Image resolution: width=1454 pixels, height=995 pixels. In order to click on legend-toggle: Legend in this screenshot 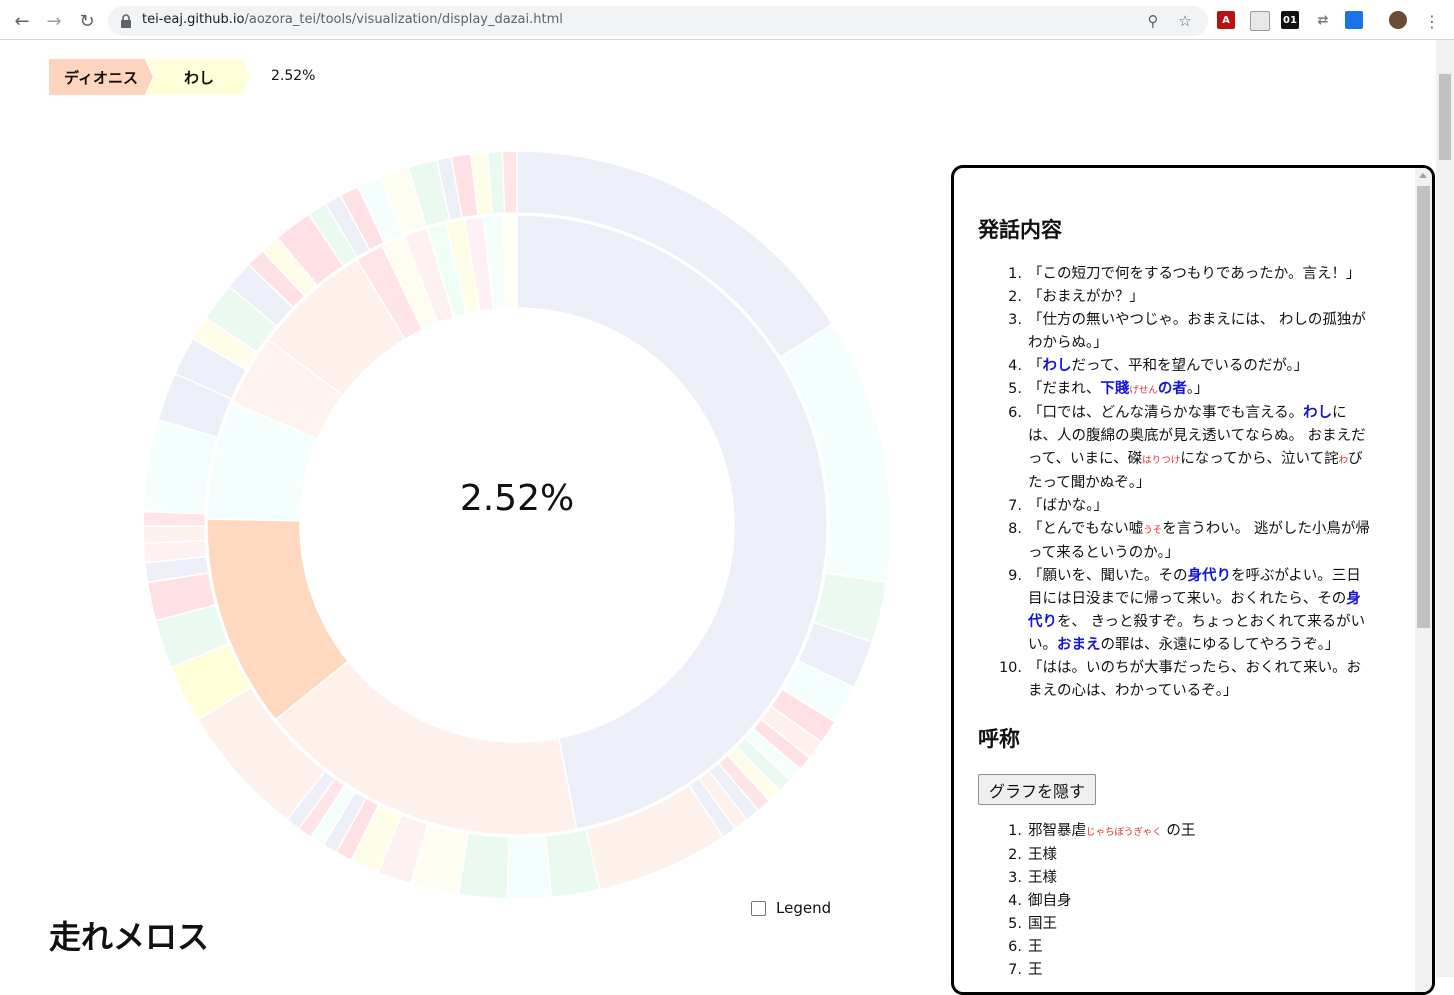, I will do `click(791, 908)`.